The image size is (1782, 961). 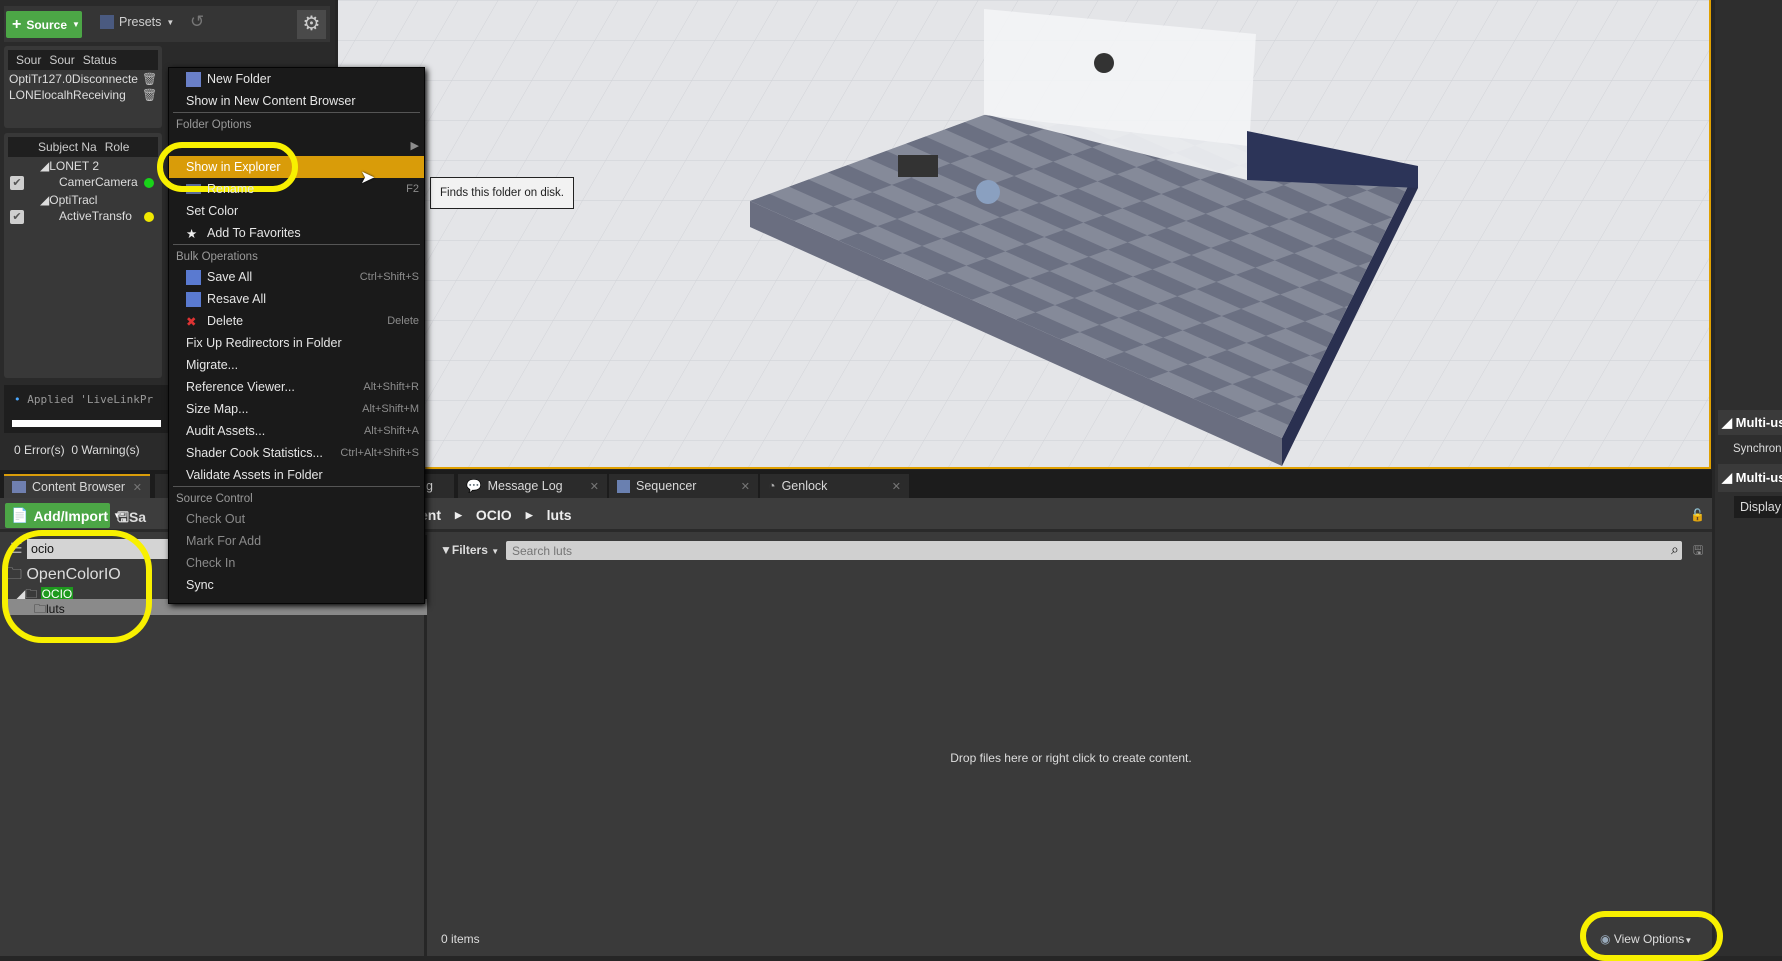 I want to click on presets-button: Presets ▼, so click(x=137, y=22).